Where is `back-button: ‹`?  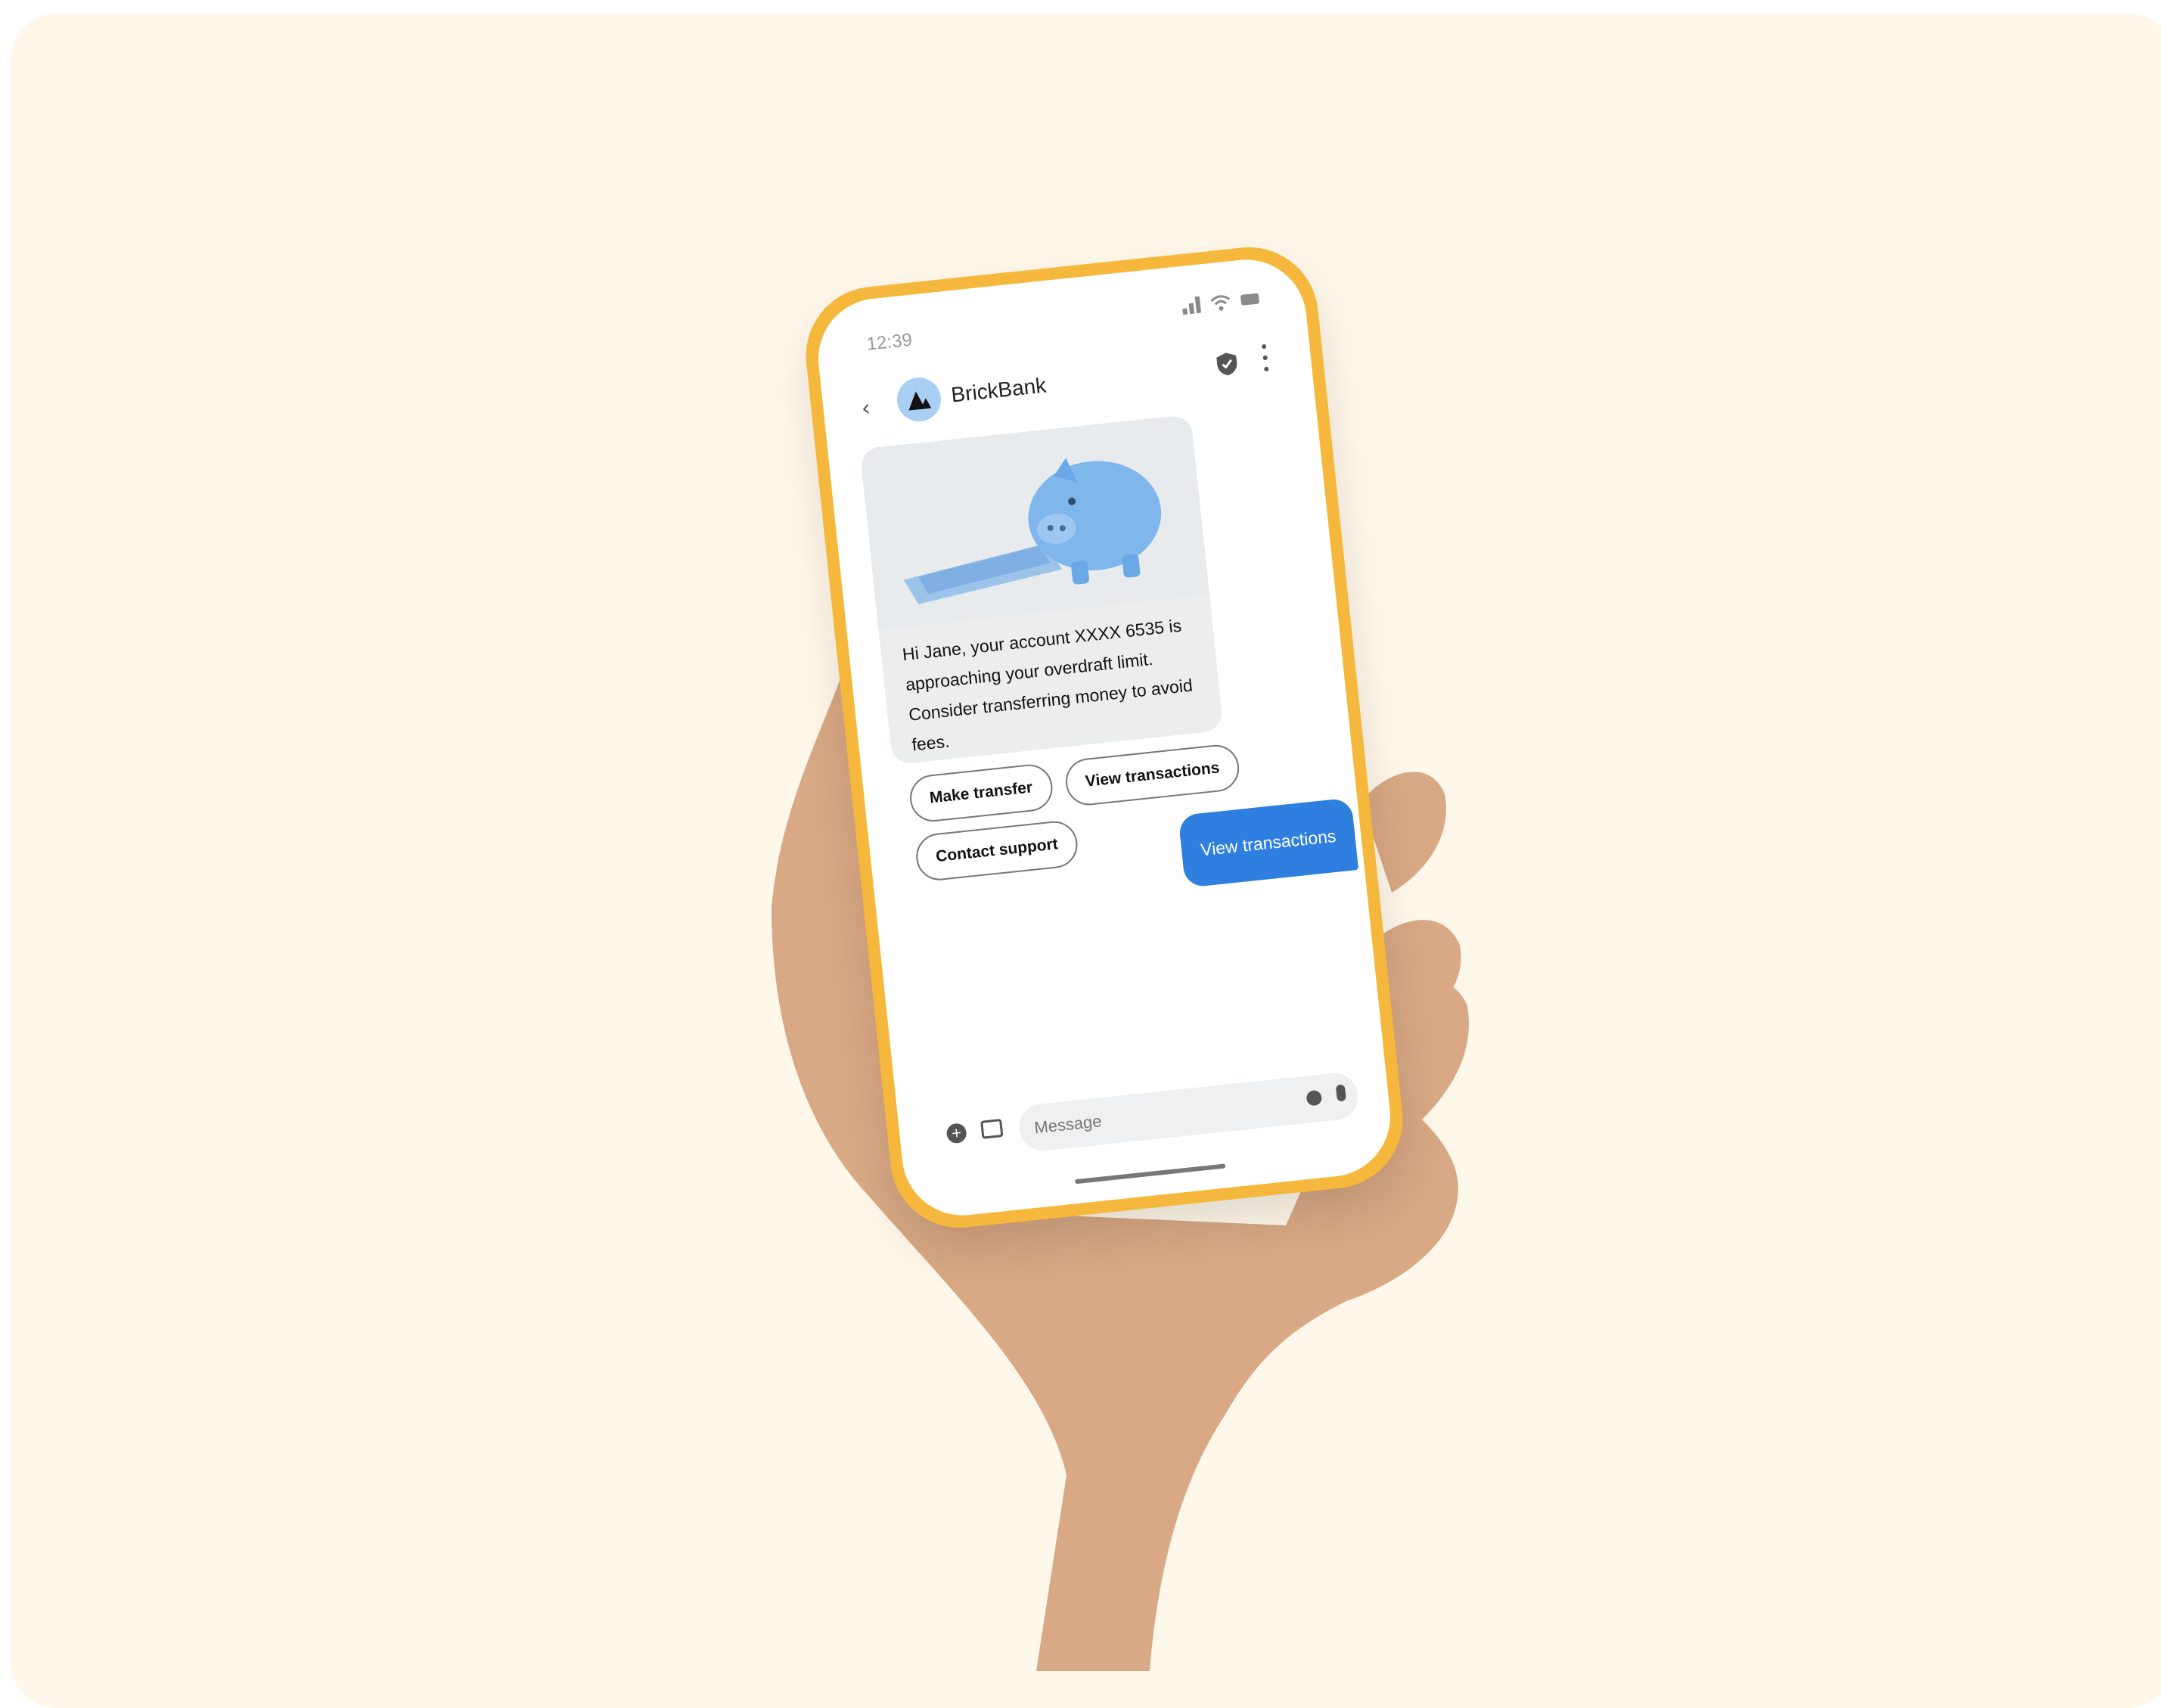
back-button: ‹ is located at coordinates (866, 408).